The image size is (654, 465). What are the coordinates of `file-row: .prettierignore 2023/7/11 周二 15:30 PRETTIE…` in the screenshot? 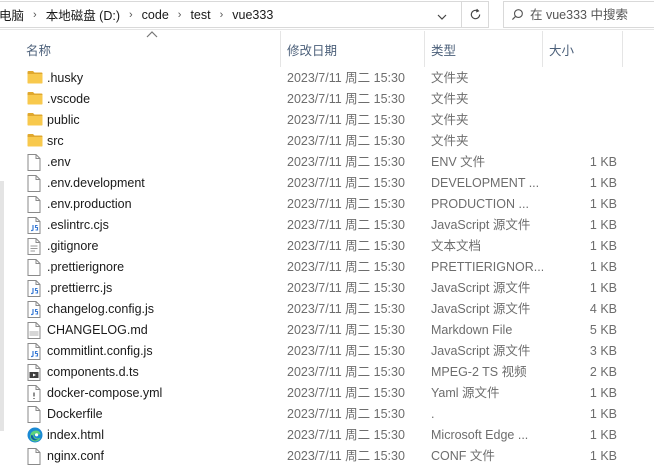 It's located at (337, 267).